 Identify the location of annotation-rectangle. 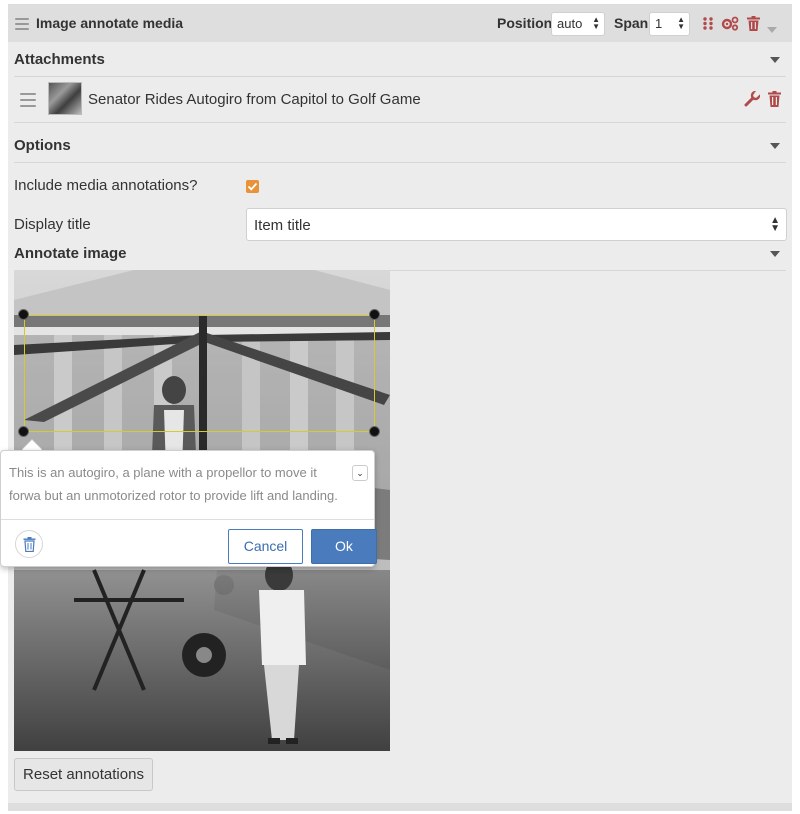
(199, 373).